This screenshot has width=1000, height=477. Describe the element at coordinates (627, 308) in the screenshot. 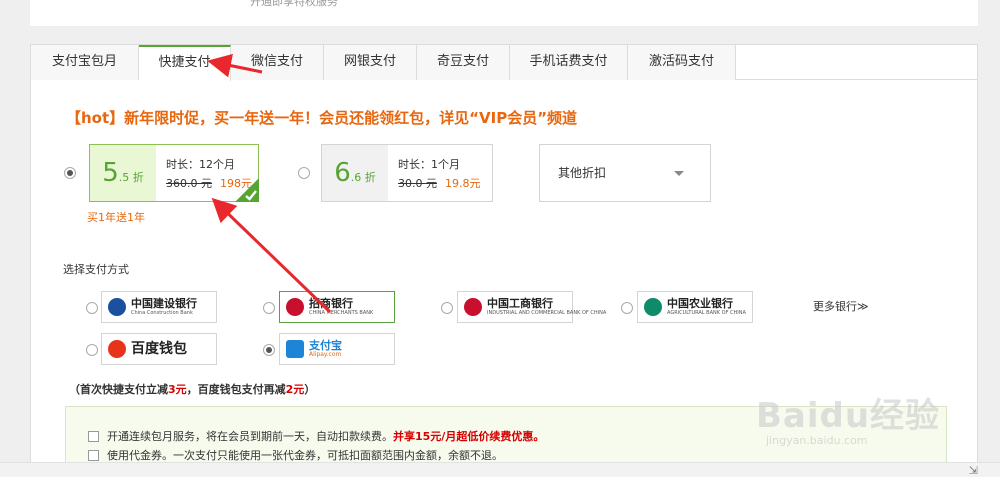

I see `bank-abc-radio` at that location.